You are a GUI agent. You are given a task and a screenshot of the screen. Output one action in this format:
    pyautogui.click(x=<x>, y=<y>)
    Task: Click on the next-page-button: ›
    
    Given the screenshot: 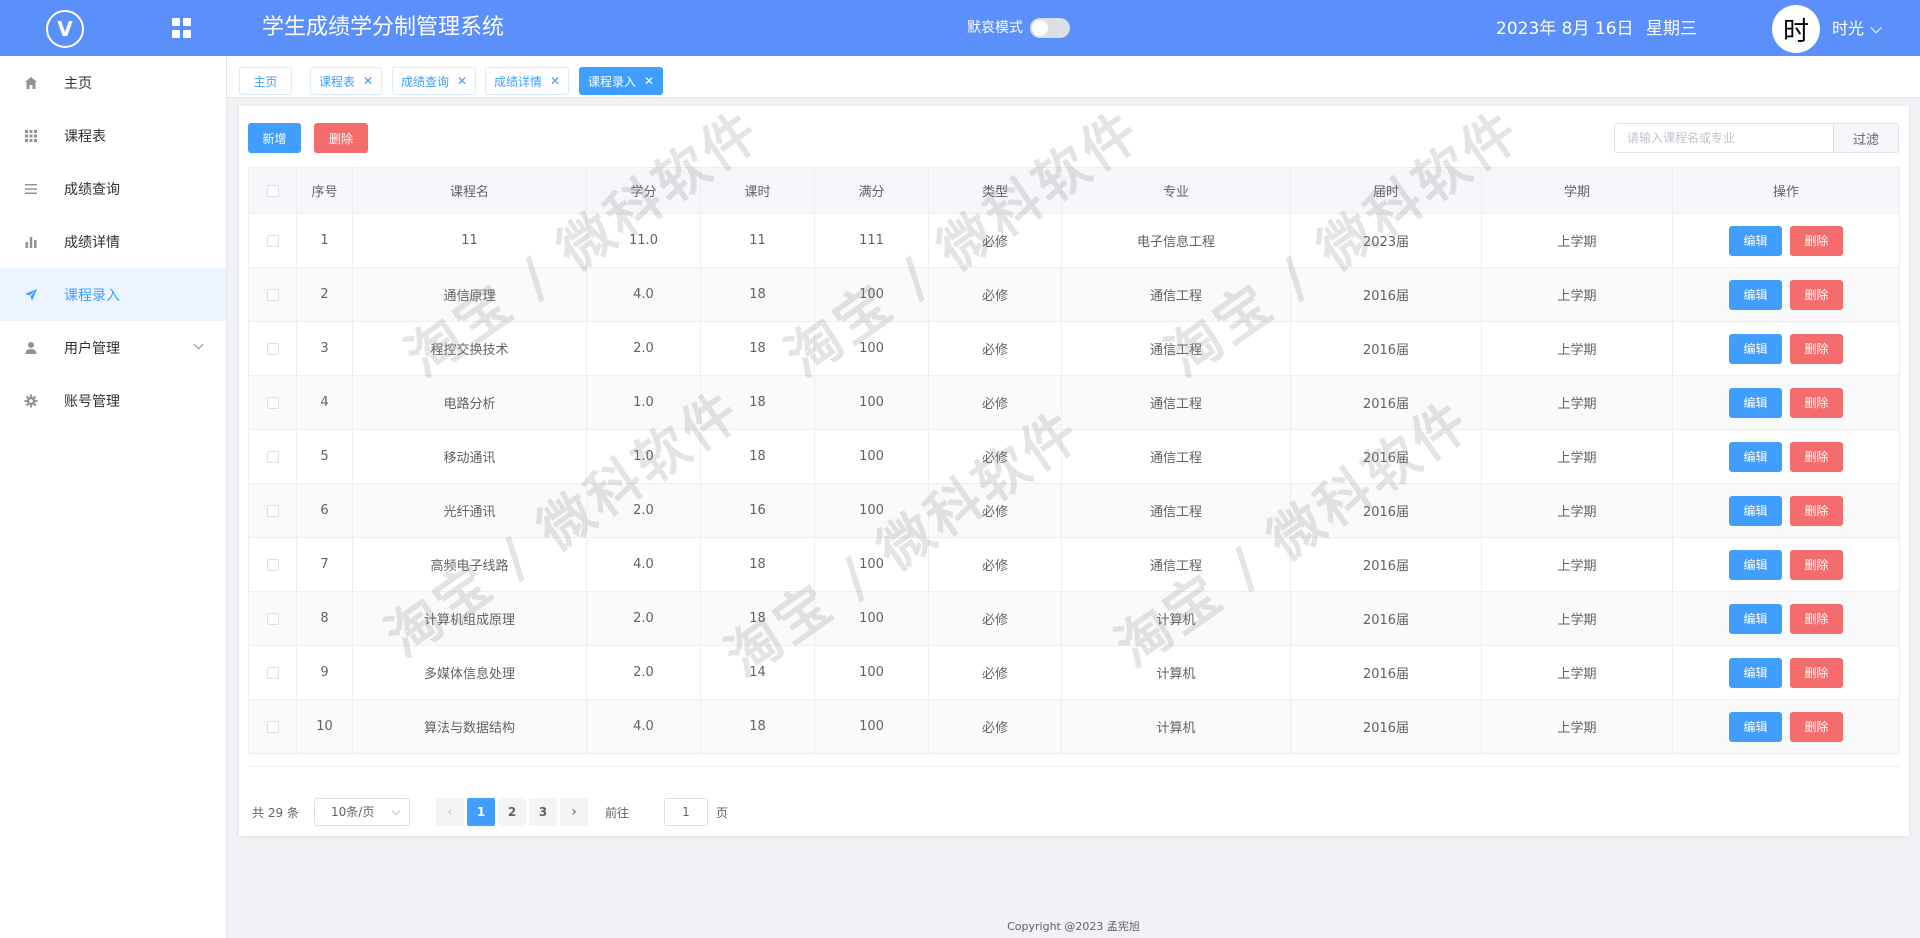 What is the action you would take?
    pyautogui.click(x=574, y=812)
    